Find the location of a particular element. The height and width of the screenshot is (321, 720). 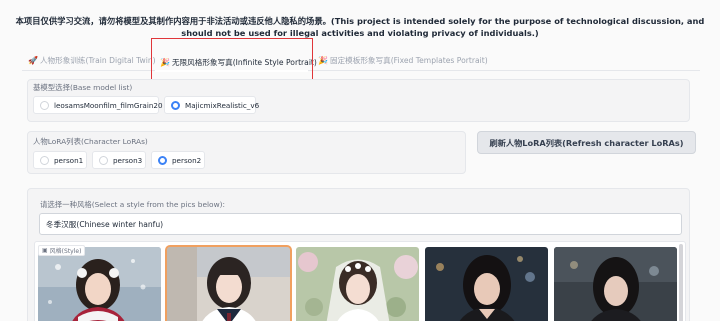

style-thumb-school-uniform is located at coordinates (228, 283).